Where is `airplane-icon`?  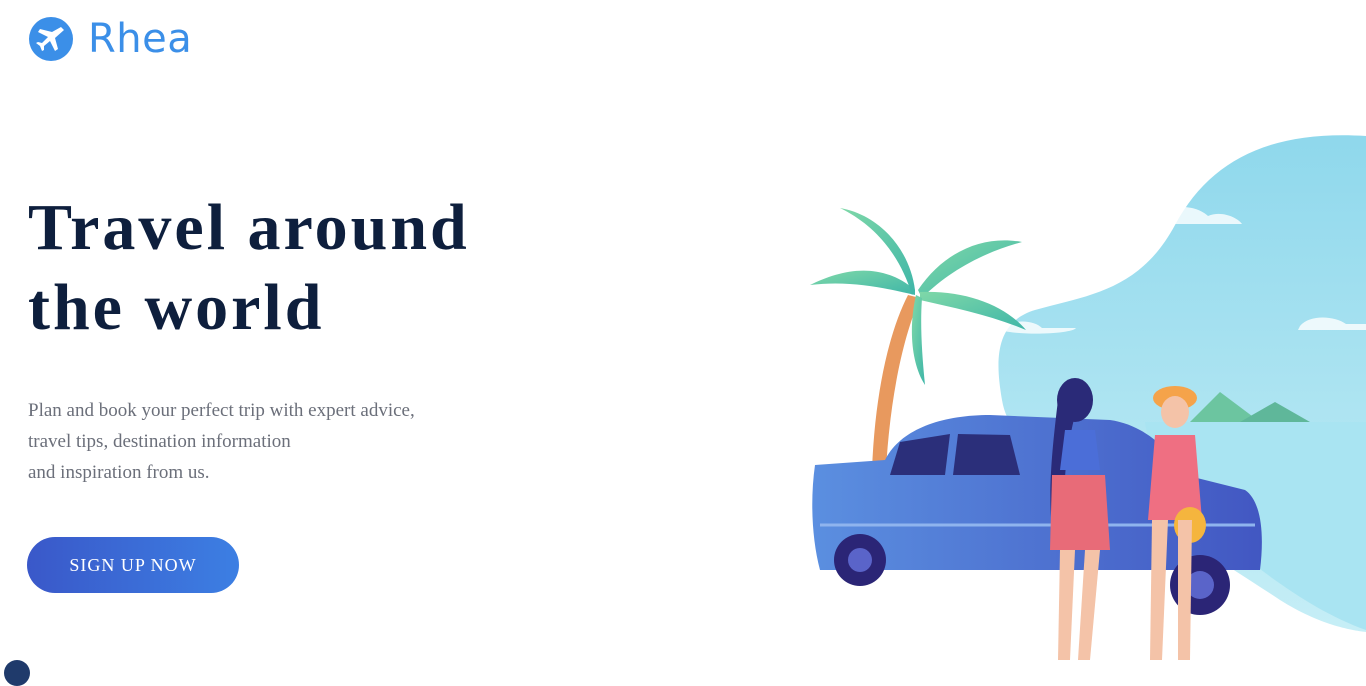
airplane-icon is located at coordinates (51, 39).